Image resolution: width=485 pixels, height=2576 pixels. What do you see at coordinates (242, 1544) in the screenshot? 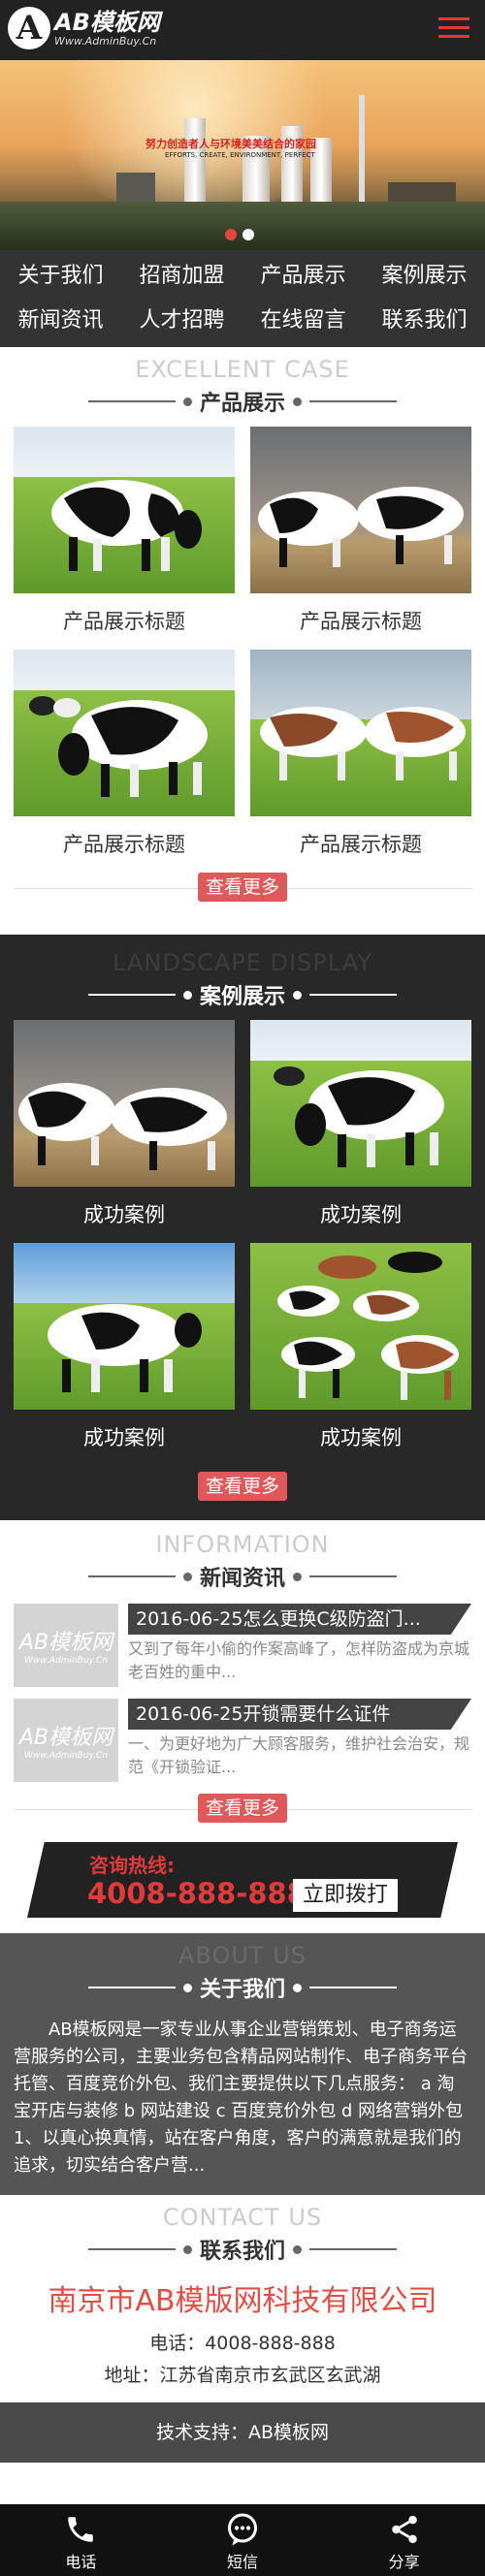
I see `news-title-en: INFORMATION` at bounding box center [242, 1544].